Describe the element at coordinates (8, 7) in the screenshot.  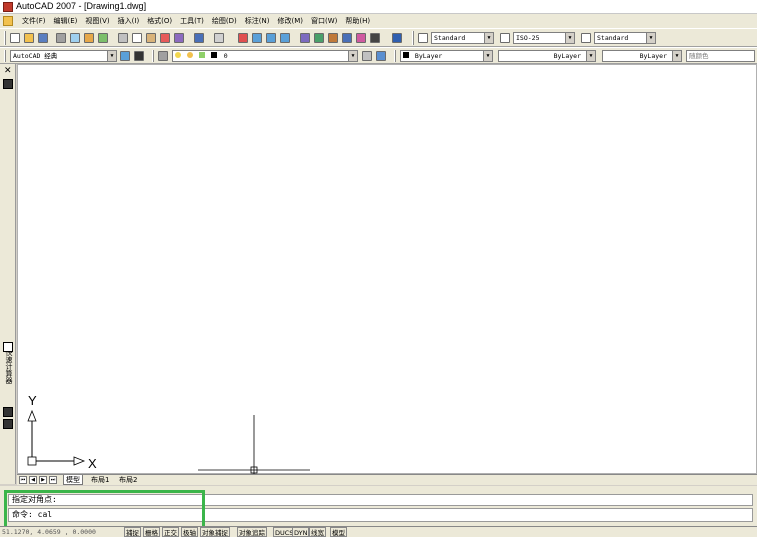
I see `autocad-app-icon` at that location.